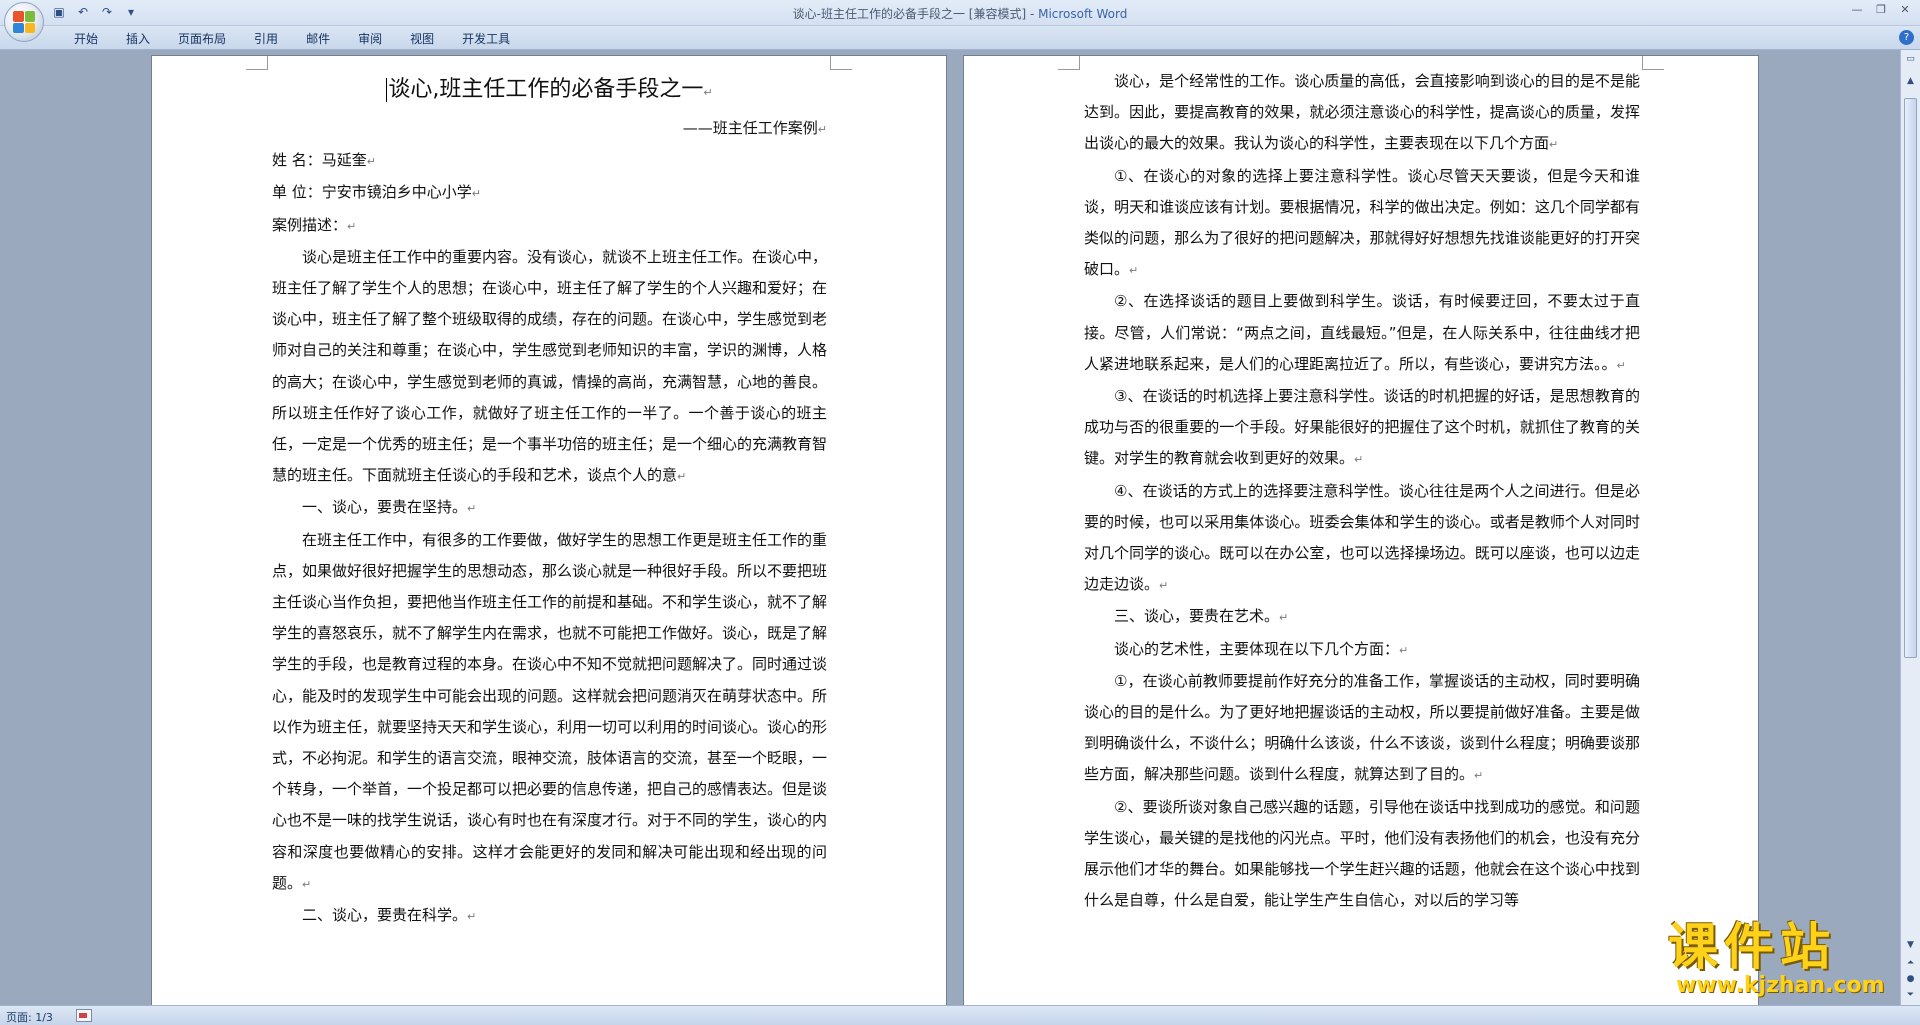 Image resolution: width=1920 pixels, height=1025 pixels. Describe the element at coordinates (754, 128) in the screenshot. I see `doc-subtitle: ——班主任工作案例↵` at that location.